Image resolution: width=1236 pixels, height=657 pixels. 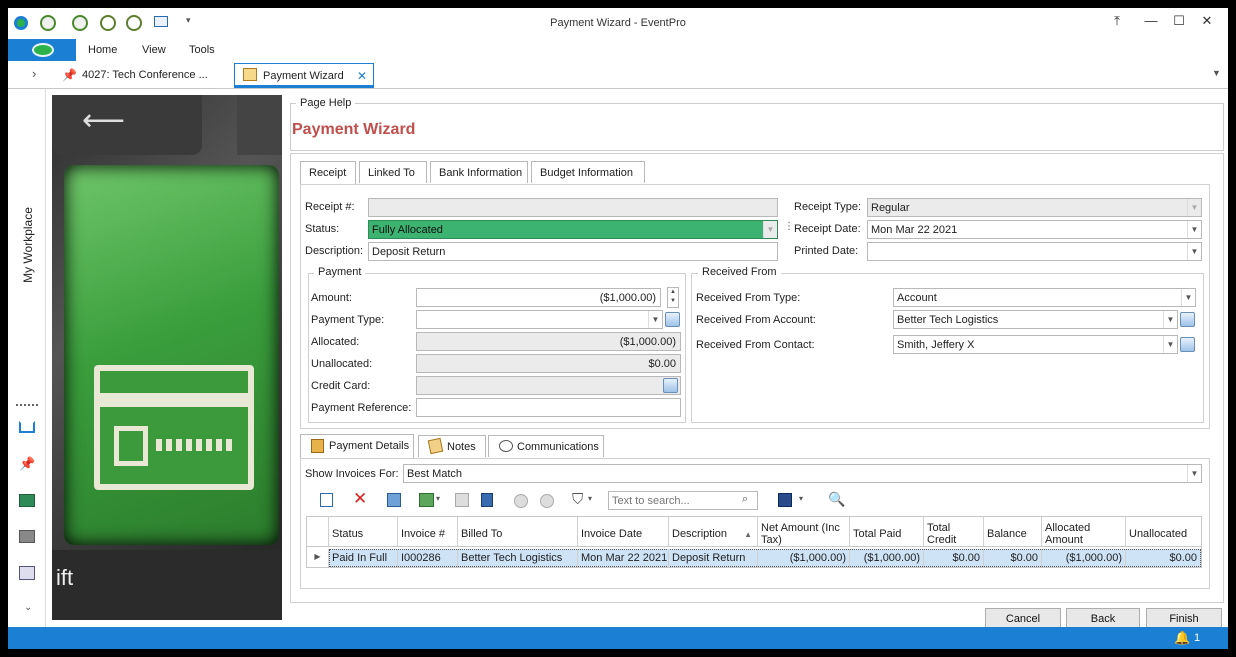 I want to click on col-billed-to: Billed To, so click(x=518, y=532).